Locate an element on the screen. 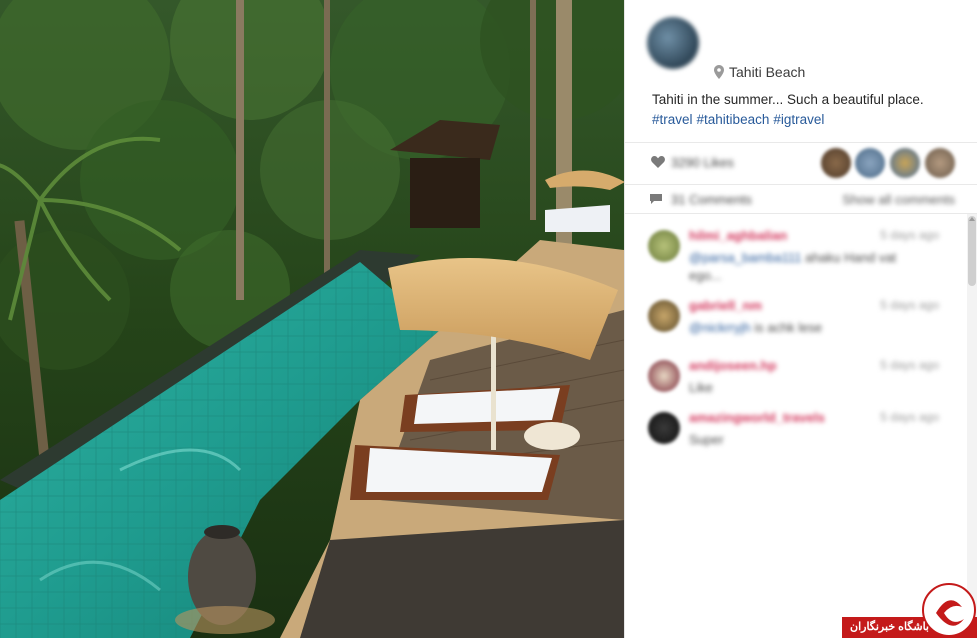 The height and width of the screenshot is (638, 977). post-header: Tahiti Beach is located at coordinates (801, 44).